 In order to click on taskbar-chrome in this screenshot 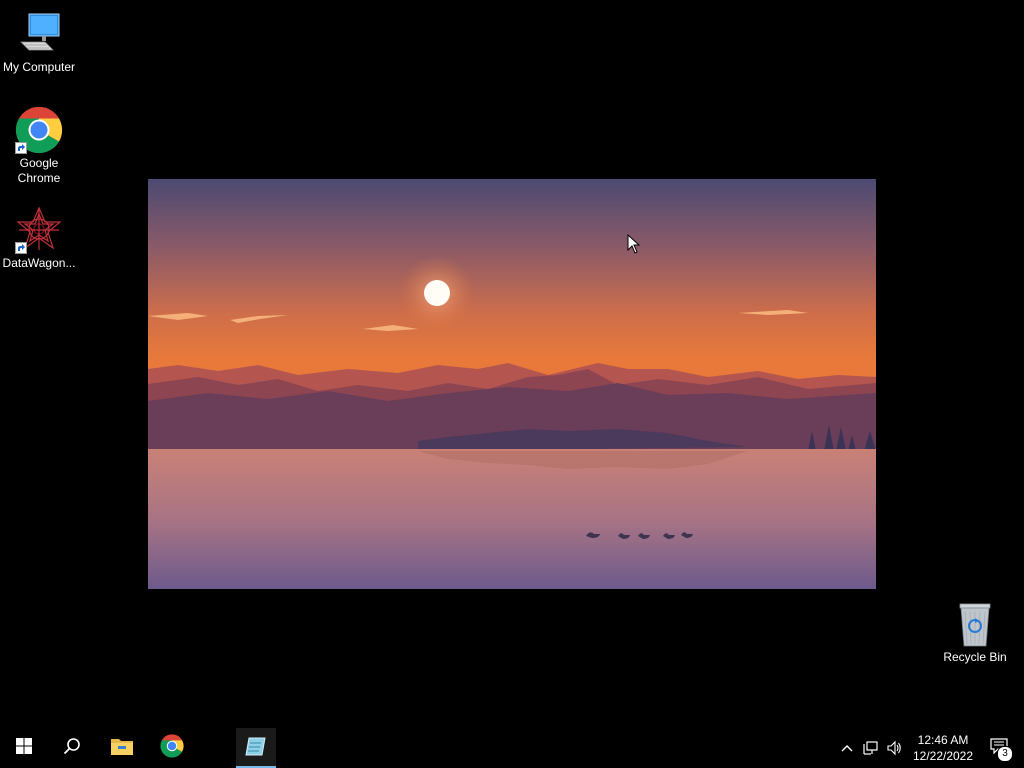, I will do `click(172, 748)`.